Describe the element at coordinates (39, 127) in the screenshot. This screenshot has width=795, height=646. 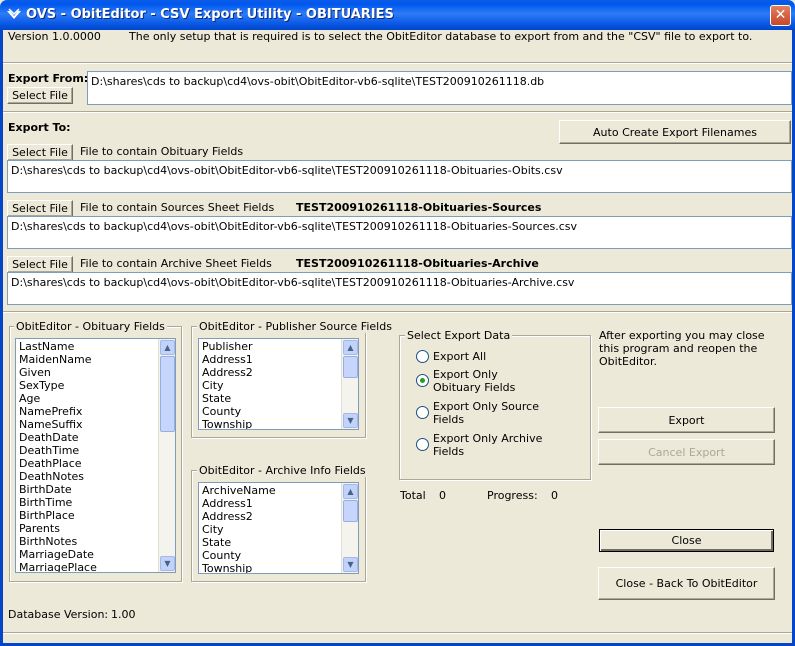
I see `export-to-label: Export To:` at that location.